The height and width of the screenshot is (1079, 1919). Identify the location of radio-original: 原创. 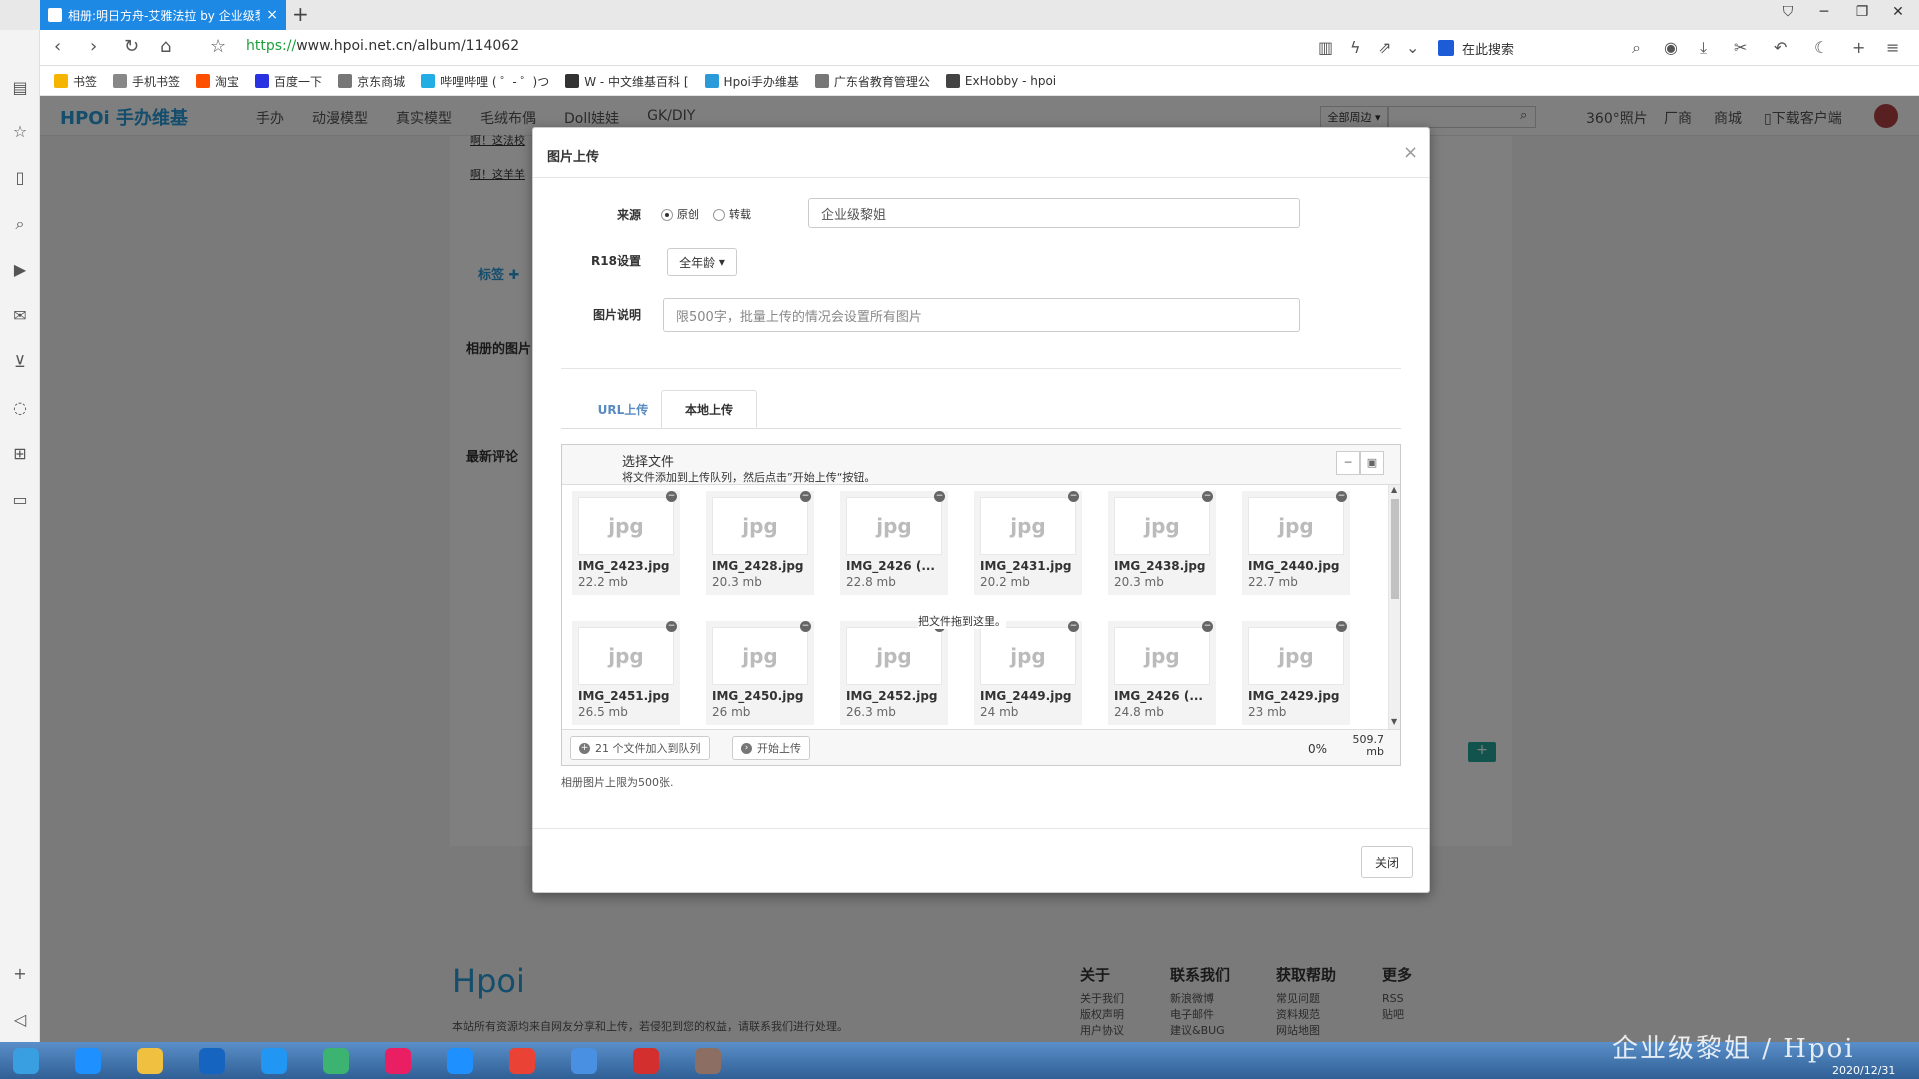
(680, 214).